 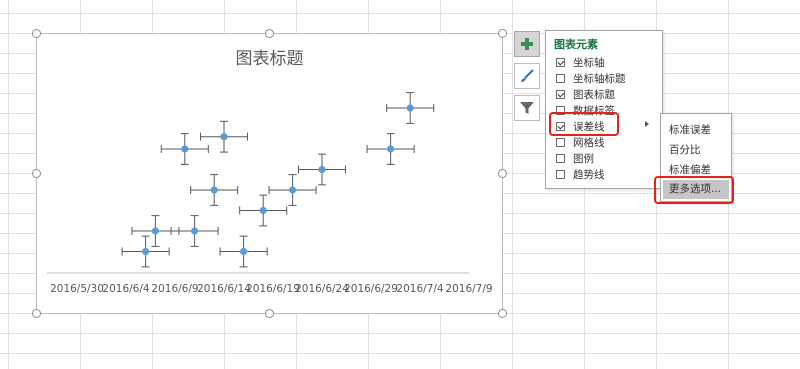 I want to click on option-gridlines: 网格线, so click(x=580, y=142).